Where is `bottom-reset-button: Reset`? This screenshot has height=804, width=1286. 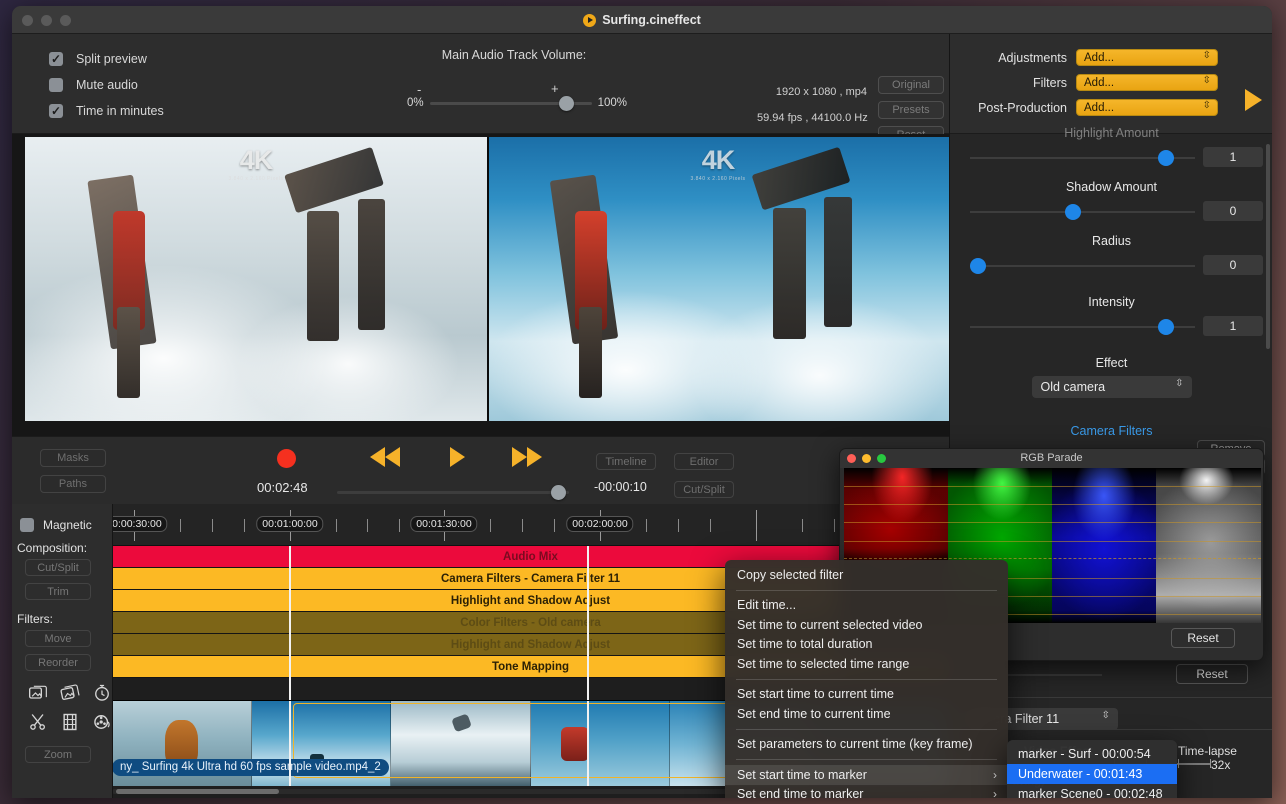
bottom-reset-button: Reset is located at coordinates (1212, 674).